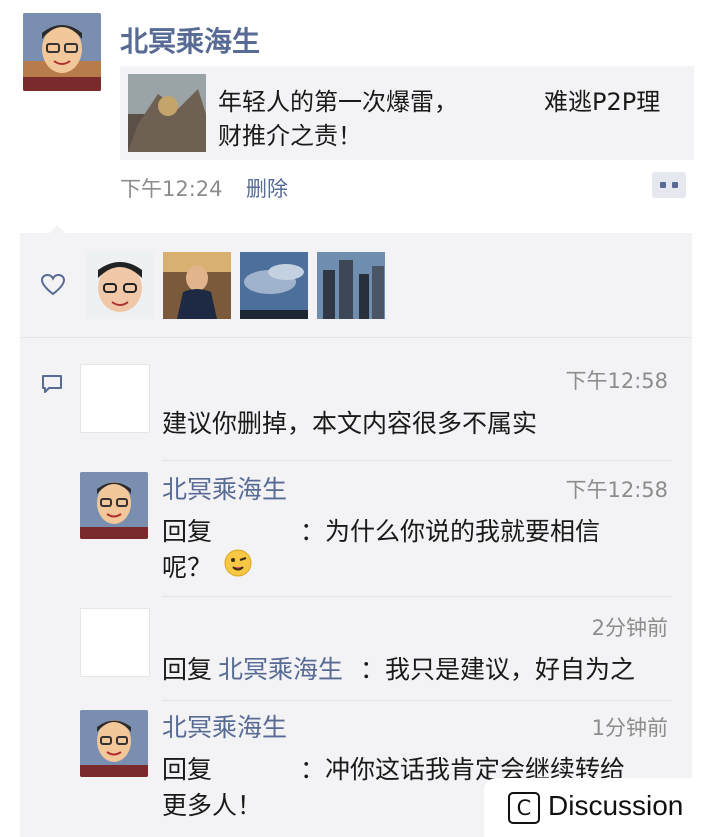 The width and height of the screenshot is (720, 837). Describe the element at coordinates (238, 565) in the screenshot. I see `wink-emoji-icon` at that location.